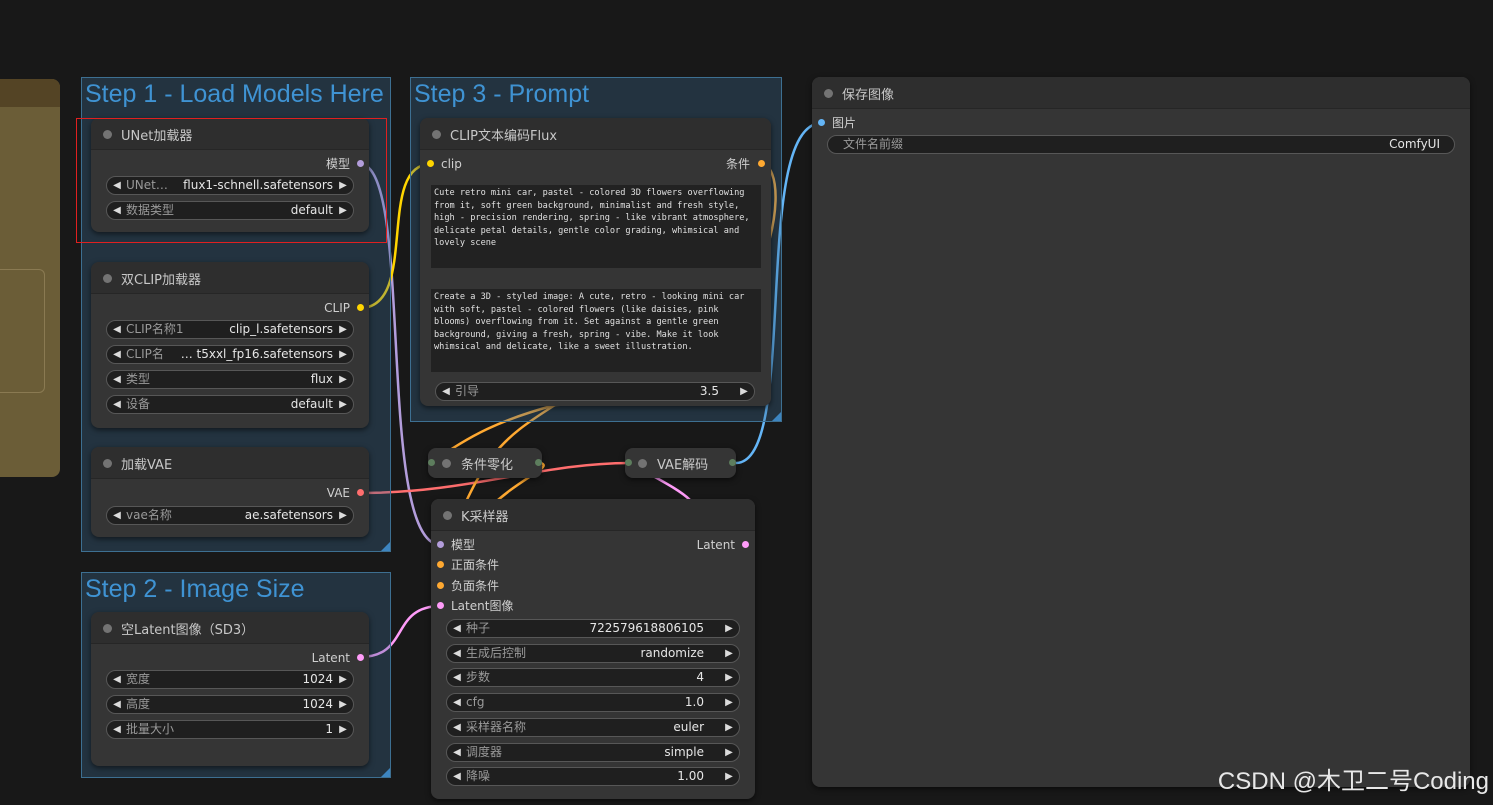 This screenshot has width=1493, height=805. Describe the element at coordinates (230, 704) in the screenshot. I see `height-number: ◀ 高度 1024 ▶` at that location.